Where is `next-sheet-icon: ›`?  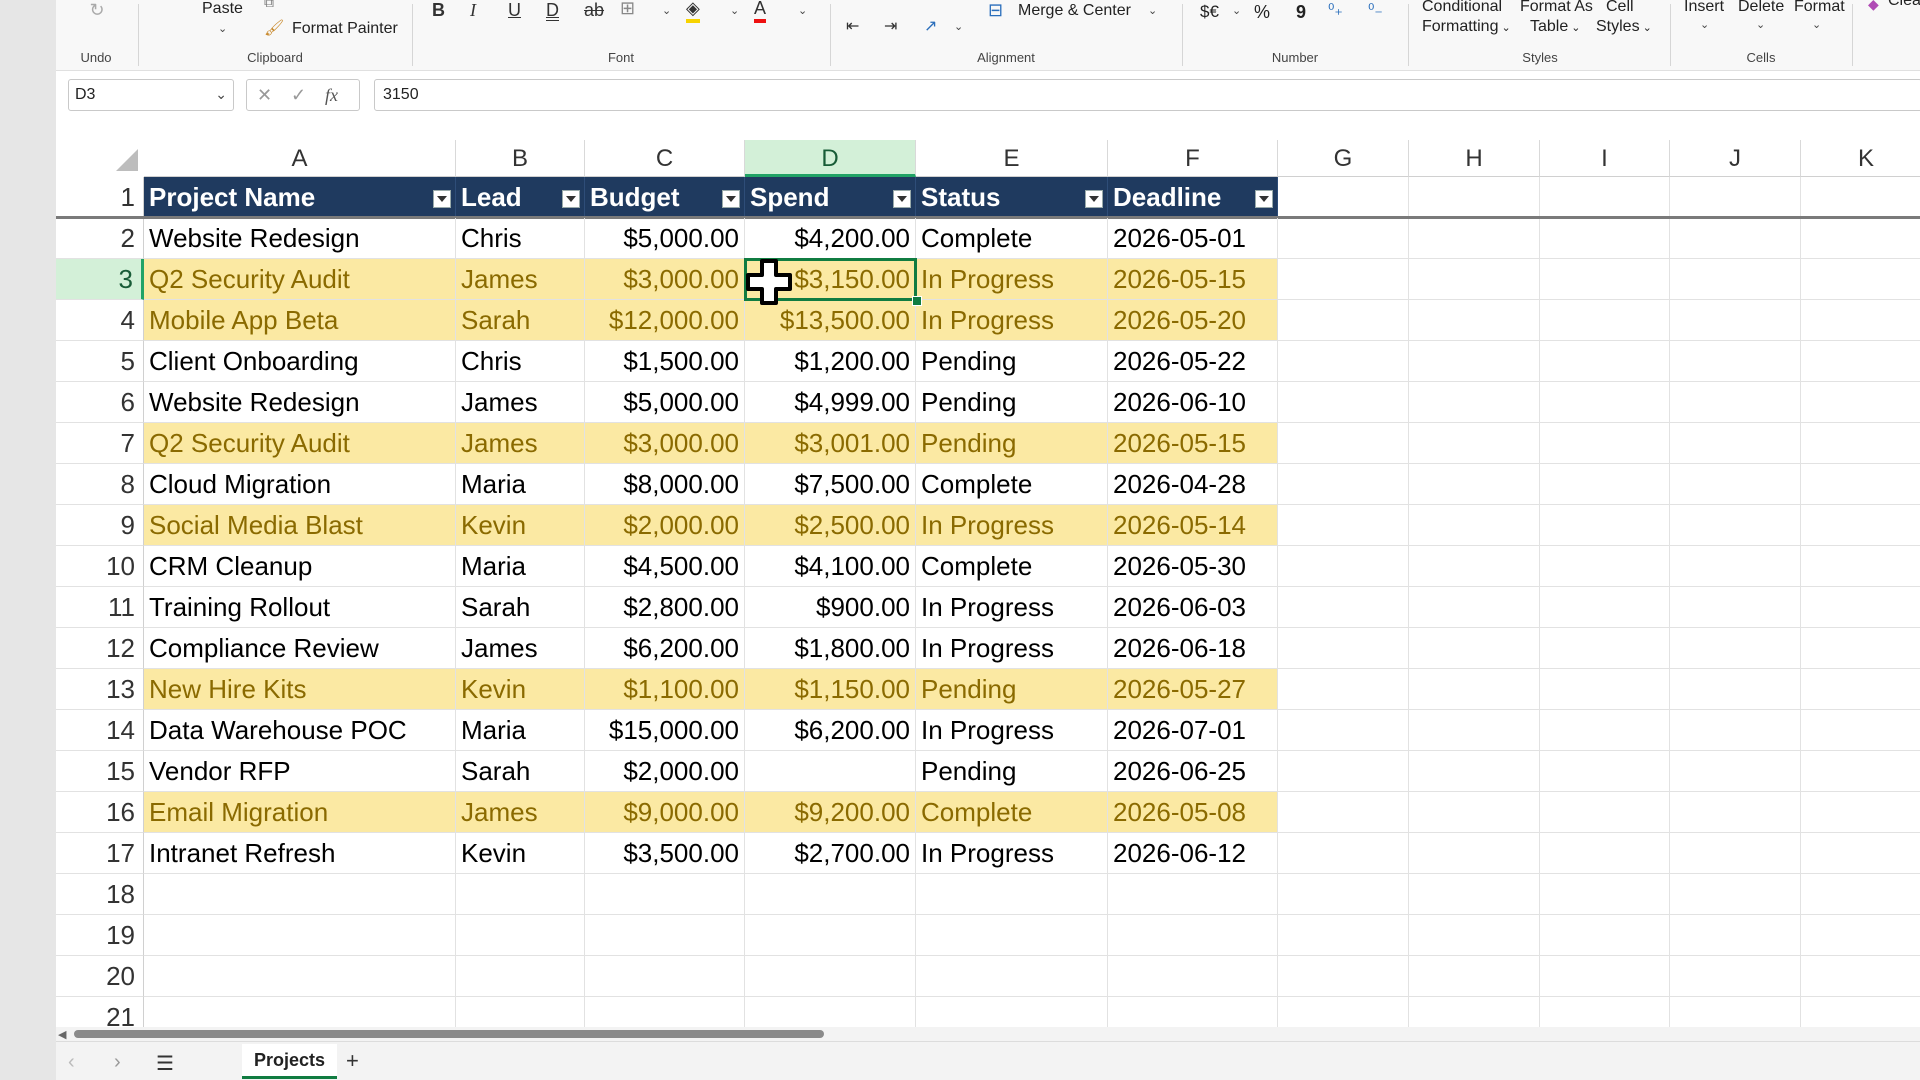
next-sheet-icon: › is located at coordinates (117, 1062).